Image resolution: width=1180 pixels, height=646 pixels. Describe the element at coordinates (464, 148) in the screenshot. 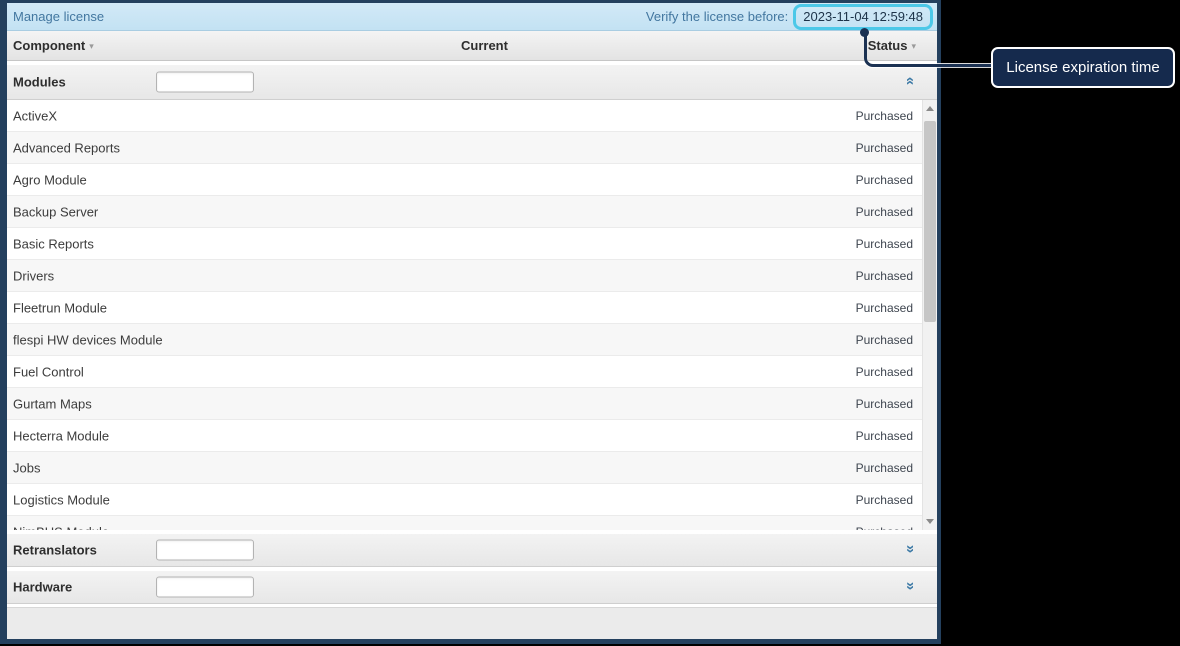

I see `table-row: Advanced Reports Purchased` at that location.